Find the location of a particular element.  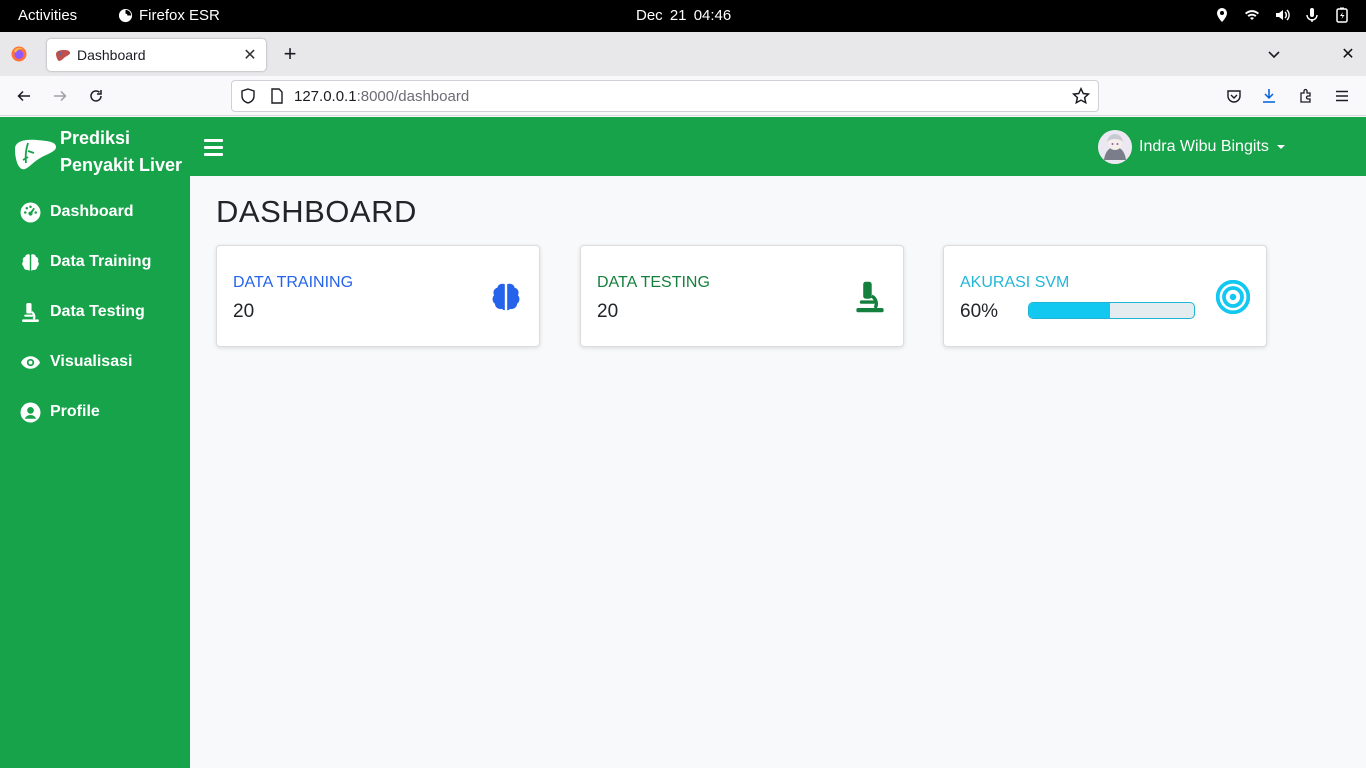

brand-title: Prediksi Penyakit Liver is located at coordinates (125, 152).